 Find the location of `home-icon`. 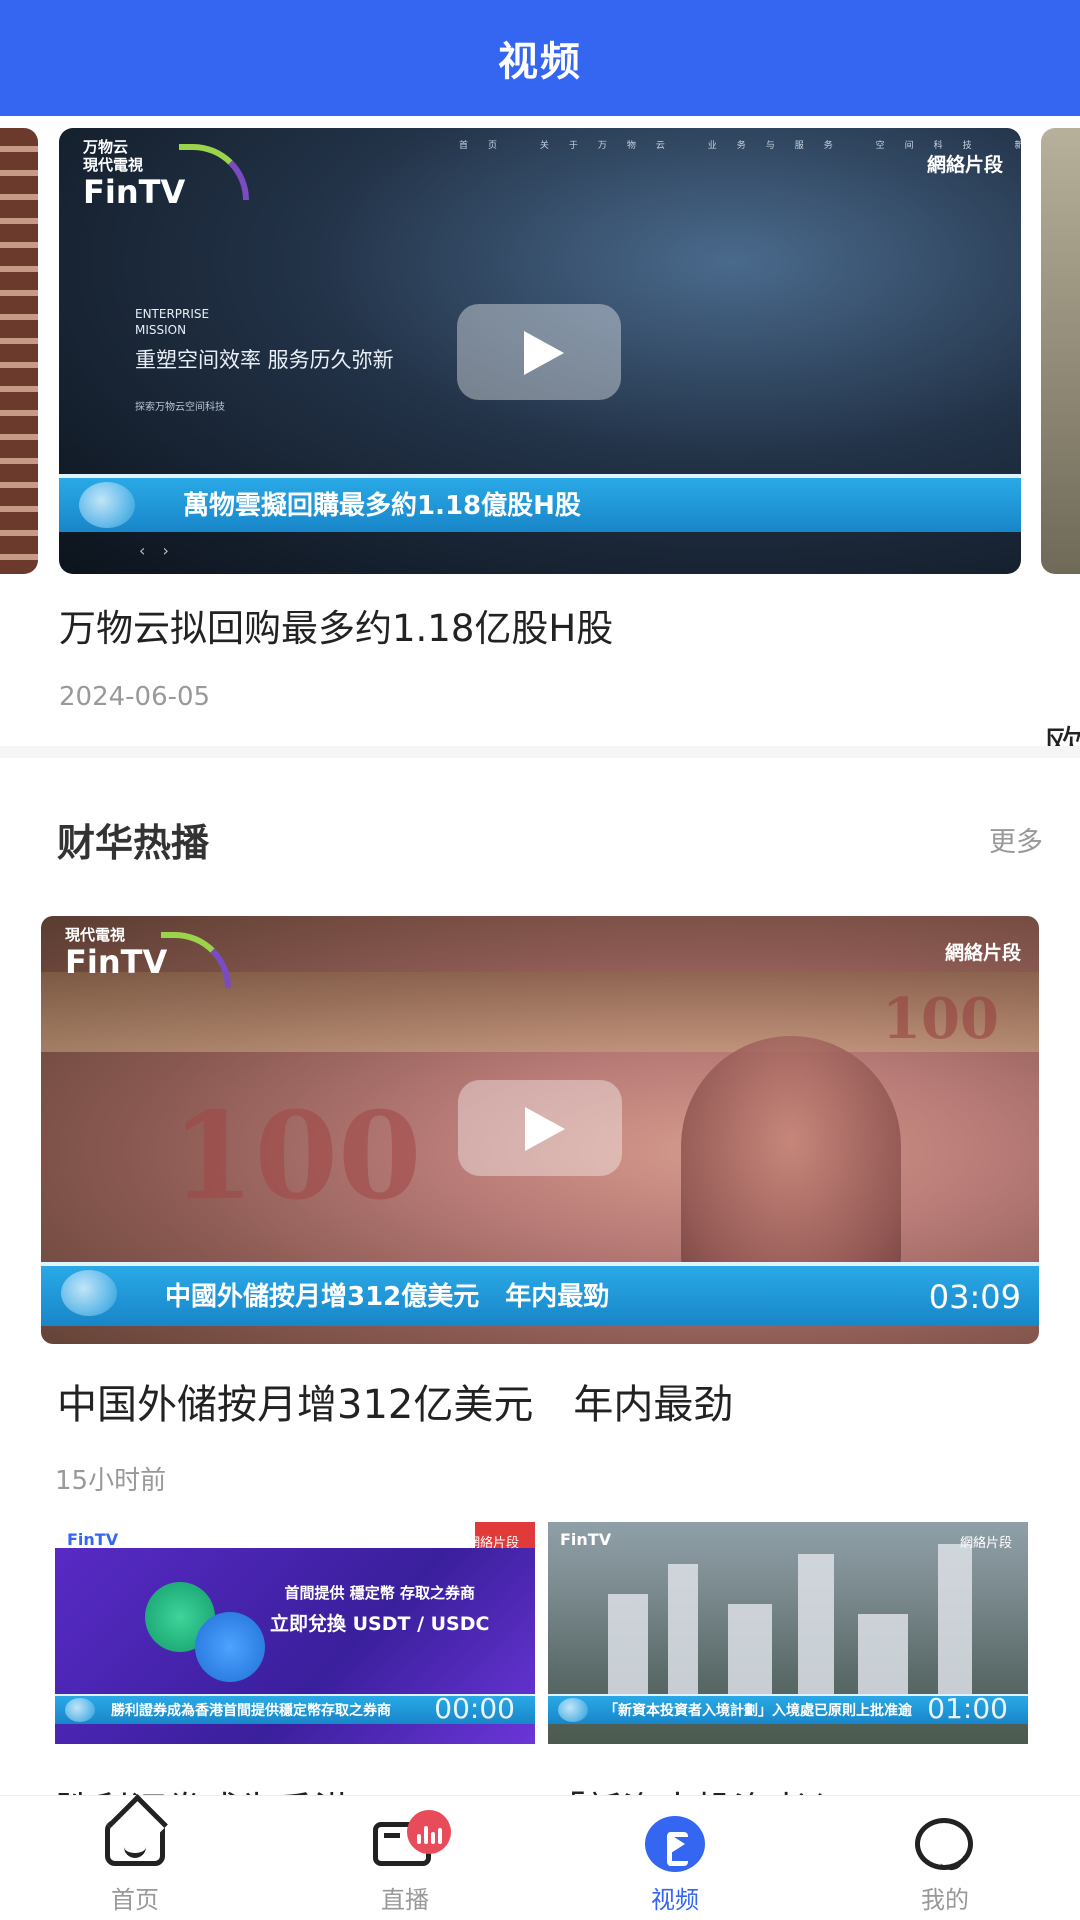

home-icon is located at coordinates (135, 1843).